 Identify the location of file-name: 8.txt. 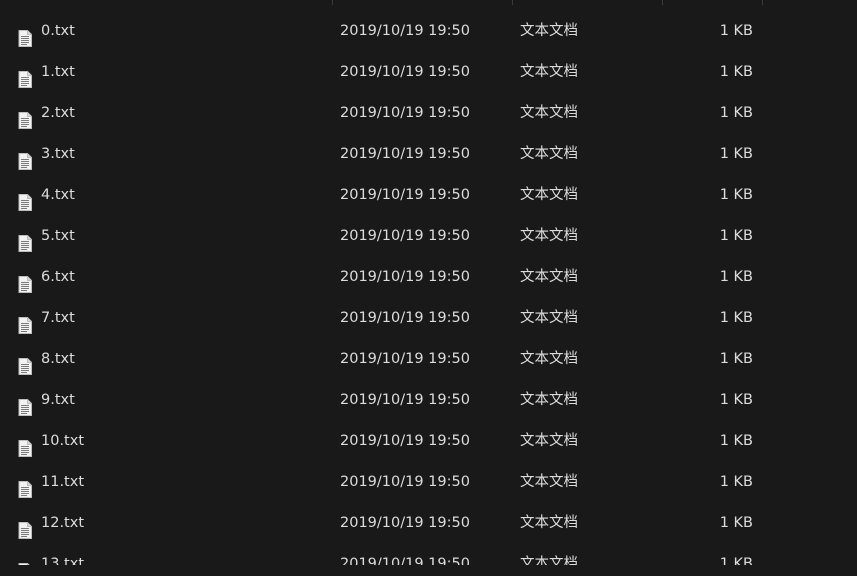
(58, 359).